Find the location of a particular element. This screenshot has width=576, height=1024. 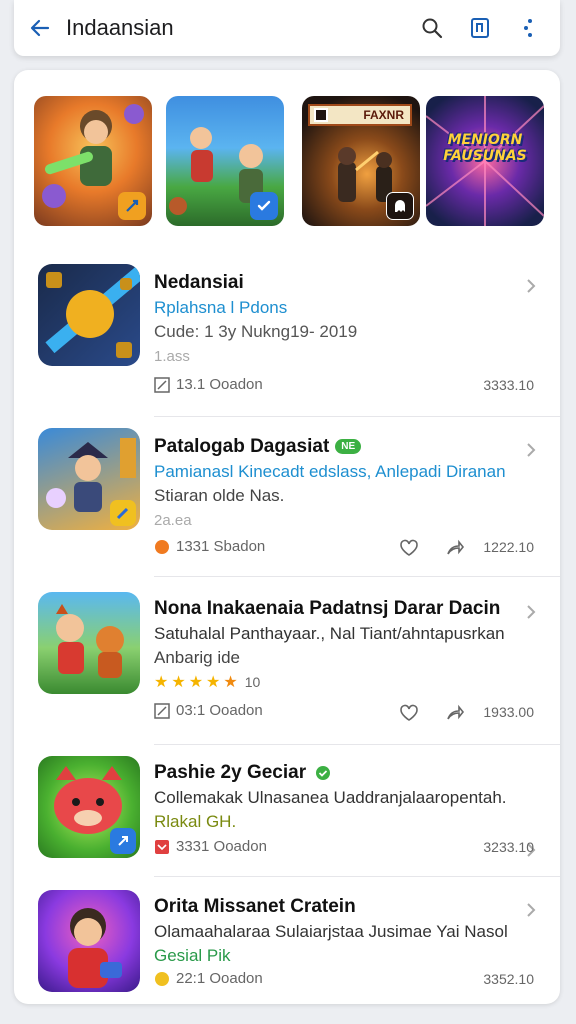

top-app-bar: Indaansian is located at coordinates (287, 28).